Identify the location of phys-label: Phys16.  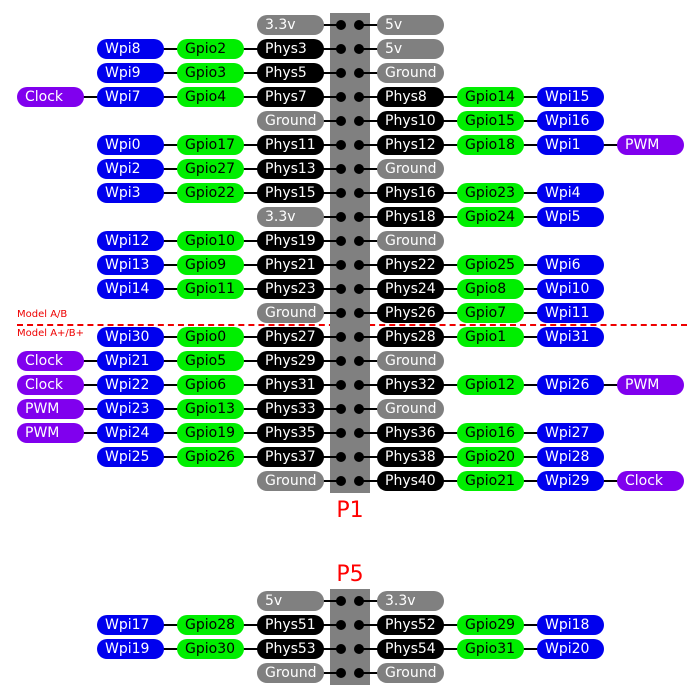
(410, 193).